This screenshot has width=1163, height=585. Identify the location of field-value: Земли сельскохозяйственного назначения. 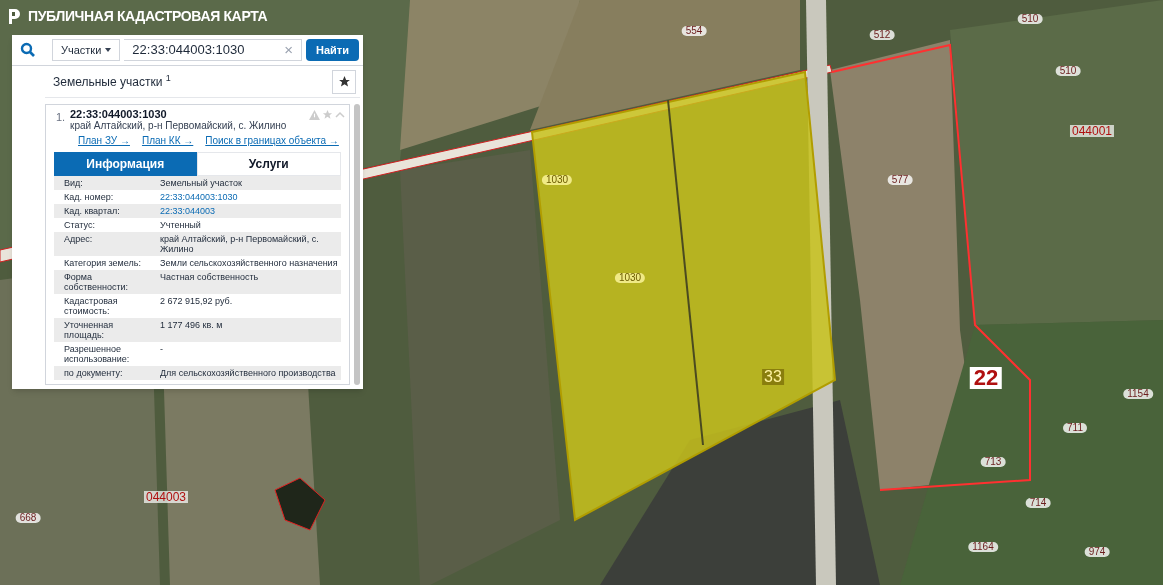
(249, 263).